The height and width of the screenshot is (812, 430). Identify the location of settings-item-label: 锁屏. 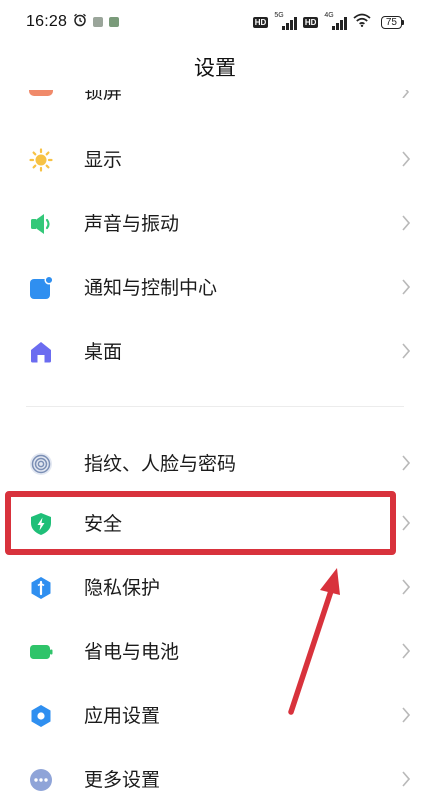
(103, 96).